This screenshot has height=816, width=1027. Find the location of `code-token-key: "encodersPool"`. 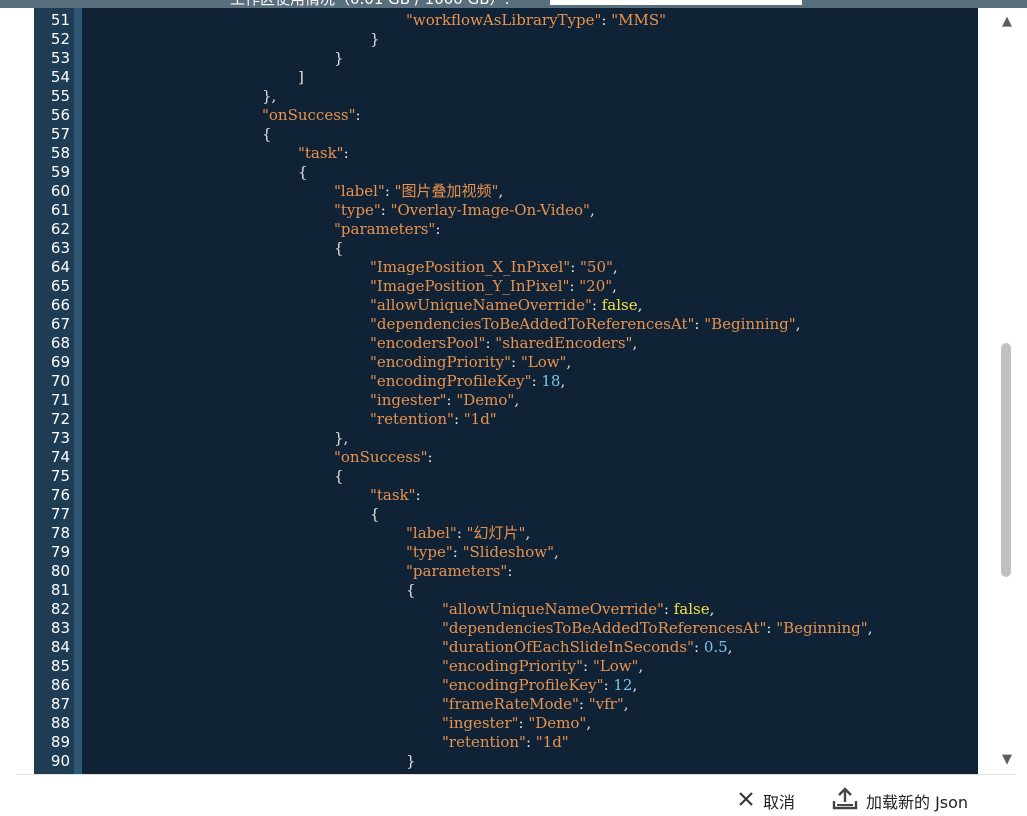

code-token-key: "encodersPool" is located at coordinates (428, 343).